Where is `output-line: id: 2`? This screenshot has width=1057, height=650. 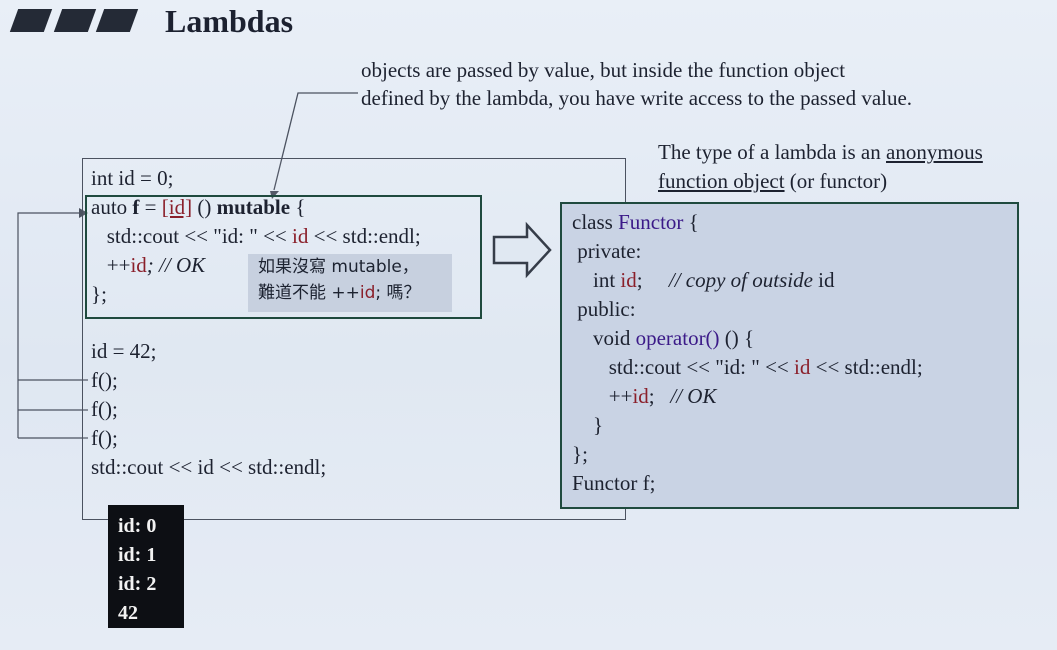 output-line: id: 2 is located at coordinates (137, 584).